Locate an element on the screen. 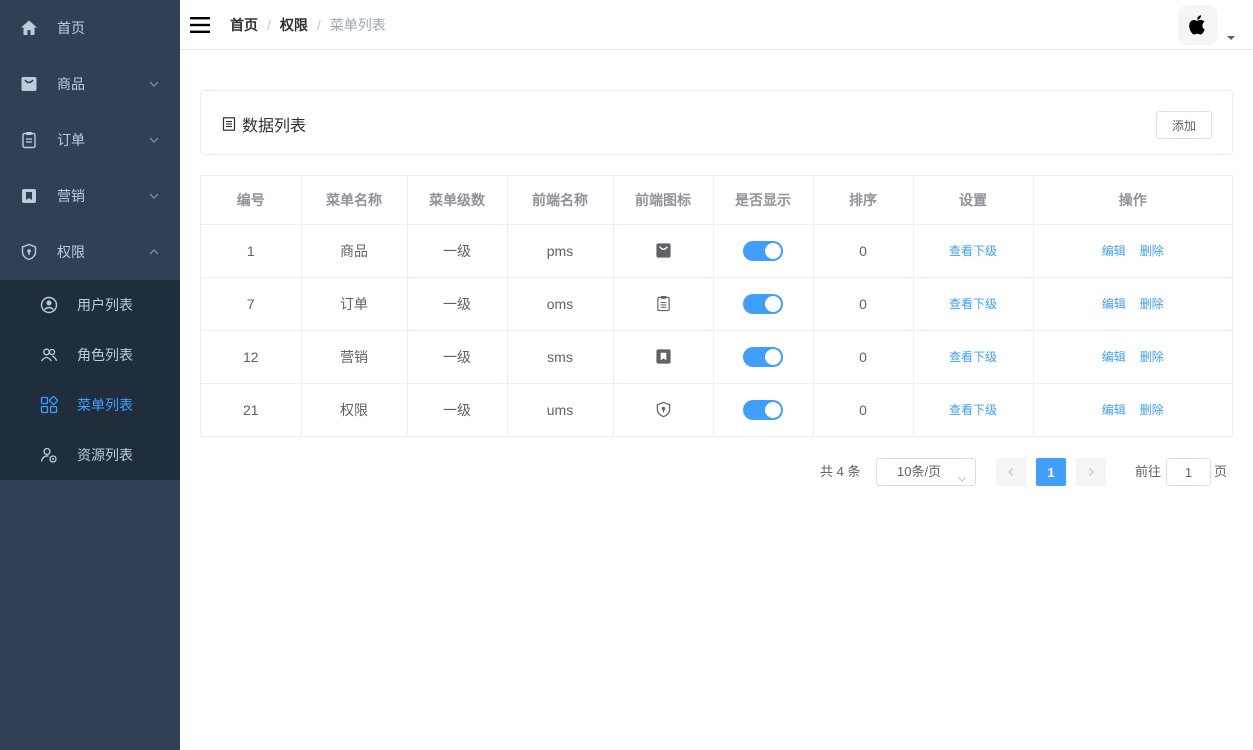 The width and height of the screenshot is (1253, 750). sidebar-item-orders: 订单 is located at coordinates (90, 140).